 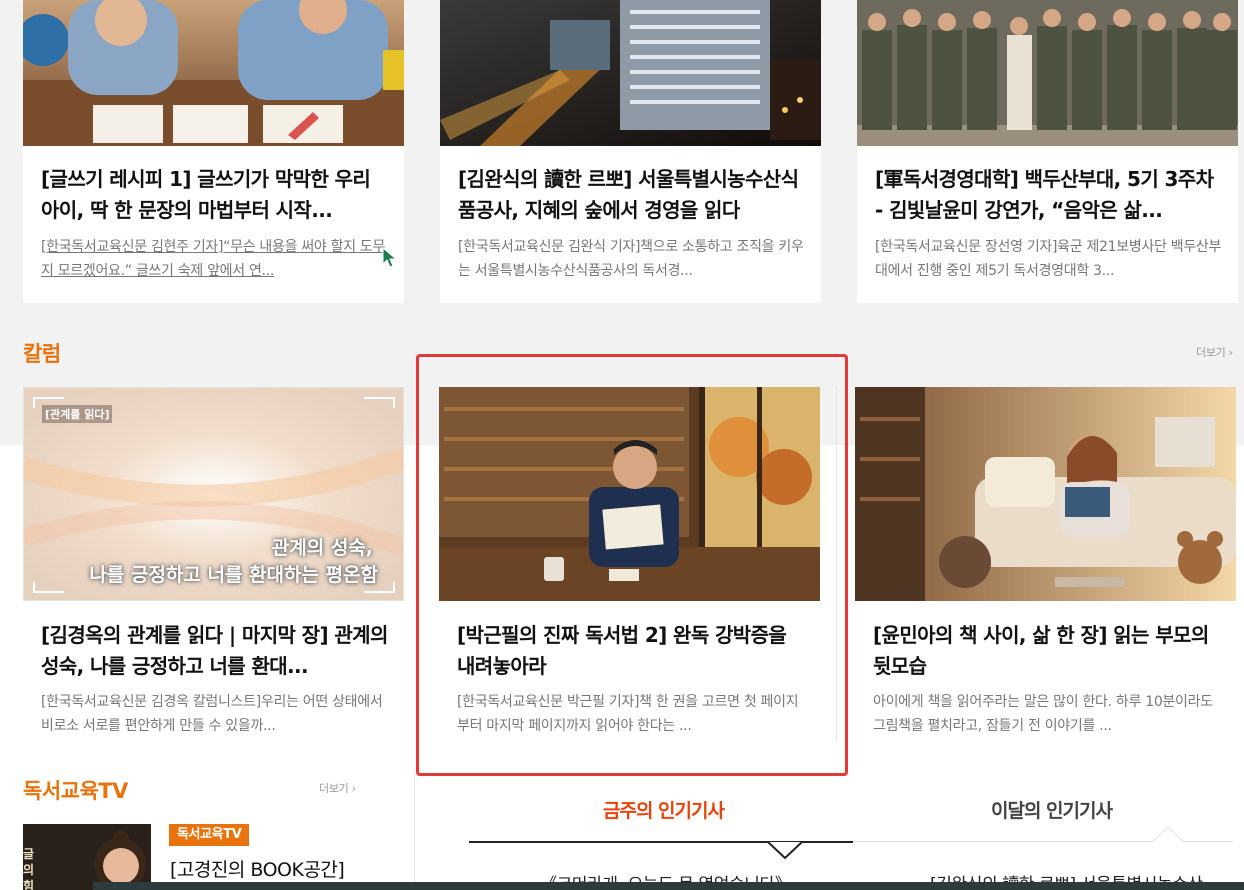 I want to click on thumbnail-caption-line2: 나를 긍정하고 너를 환대하는 평온함, so click(x=233, y=575).